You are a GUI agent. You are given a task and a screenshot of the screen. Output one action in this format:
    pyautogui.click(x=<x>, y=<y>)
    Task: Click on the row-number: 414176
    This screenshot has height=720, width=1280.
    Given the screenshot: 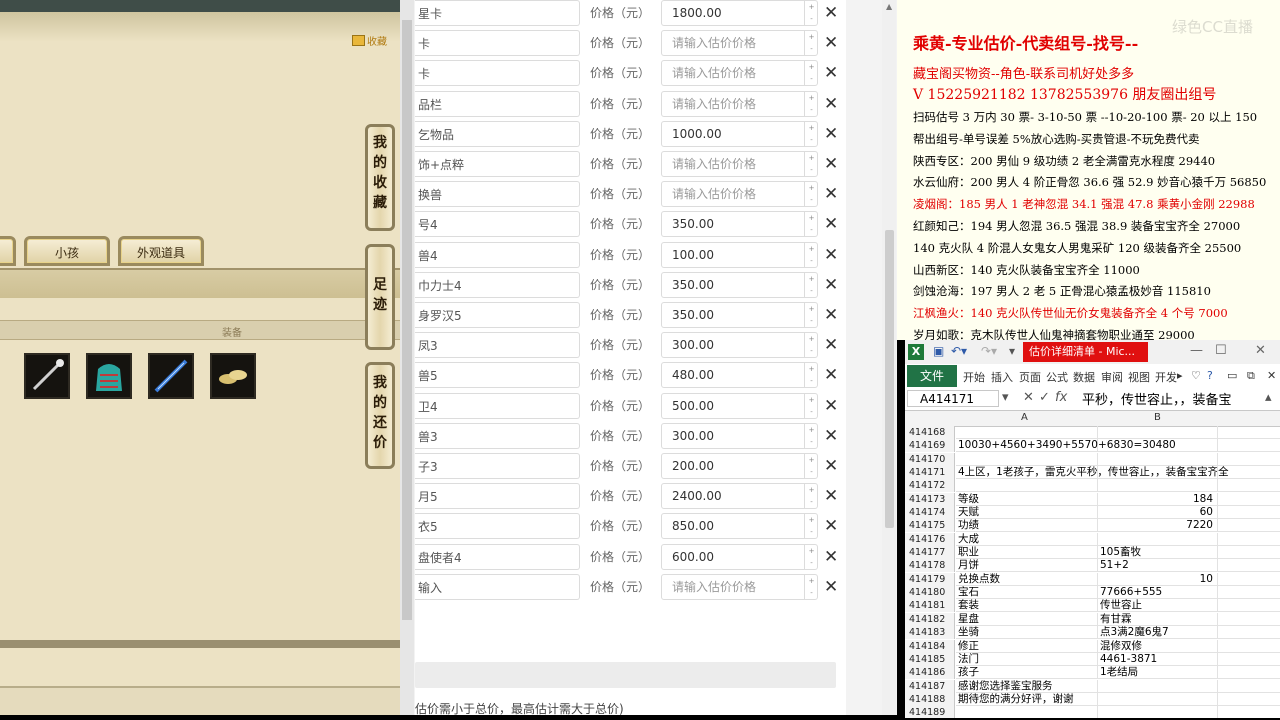 What is the action you would take?
    pyautogui.click(x=930, y=539)
    